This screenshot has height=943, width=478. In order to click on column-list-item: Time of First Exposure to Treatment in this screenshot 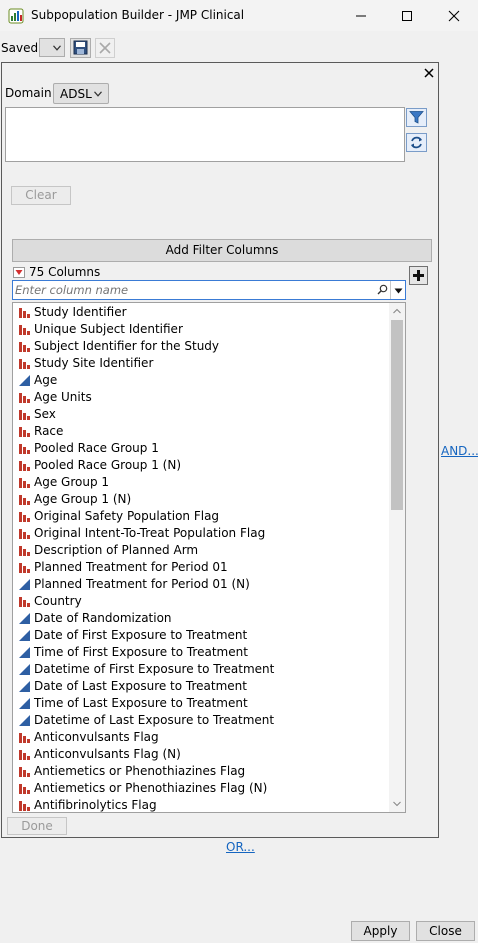, I will do `click(200, 652)`.